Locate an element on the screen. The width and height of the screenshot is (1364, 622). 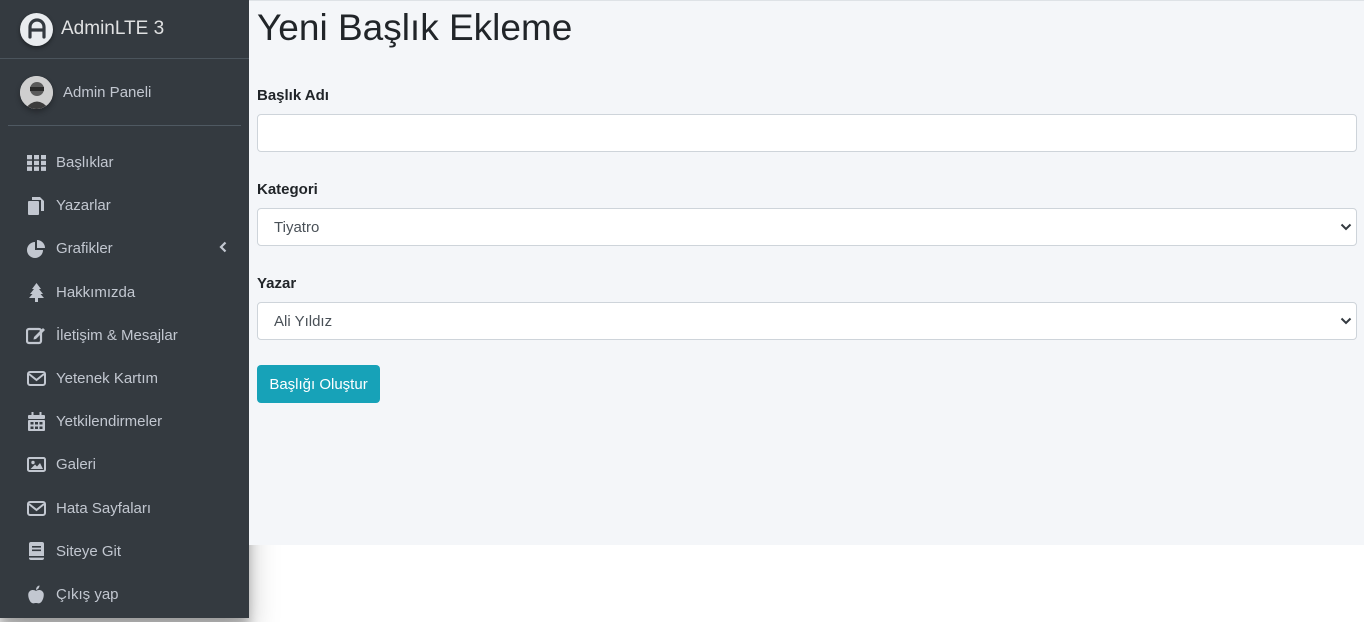
sidebar-item-yetkilendirmeler: Yetkilendirmeler is located at coordinates (124, 421).